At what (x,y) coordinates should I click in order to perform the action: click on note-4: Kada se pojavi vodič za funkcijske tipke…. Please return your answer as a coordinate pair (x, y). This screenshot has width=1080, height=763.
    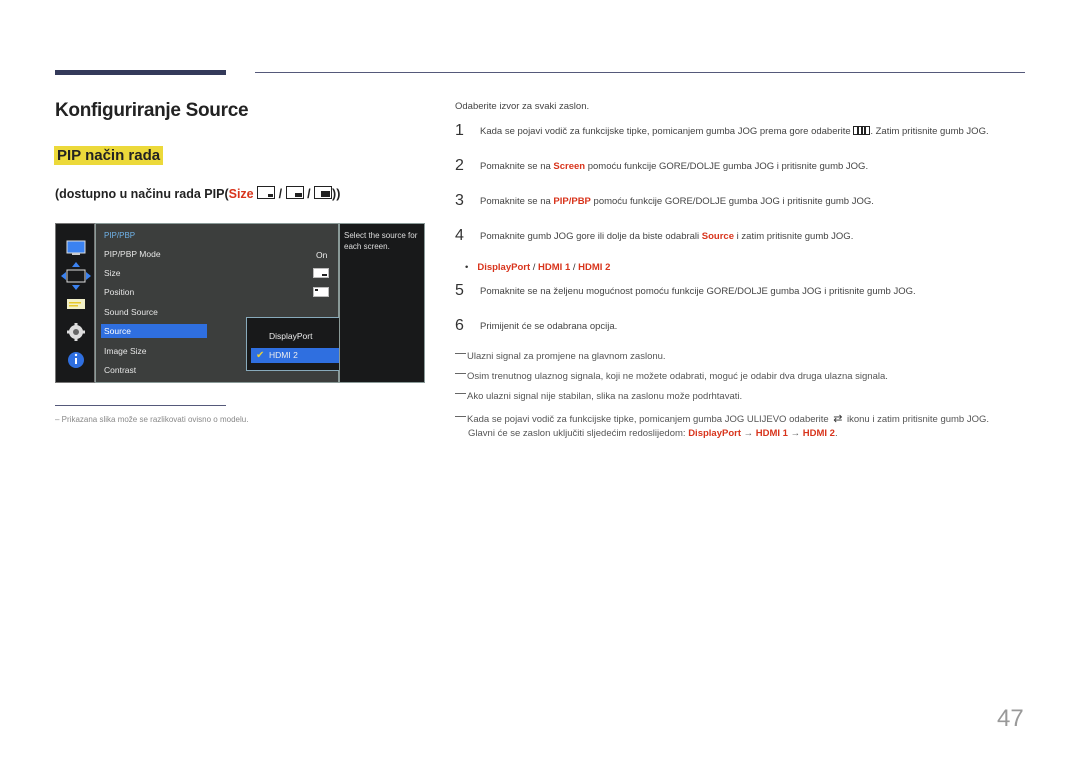
    Looking at the image, I should click on (722, 426).